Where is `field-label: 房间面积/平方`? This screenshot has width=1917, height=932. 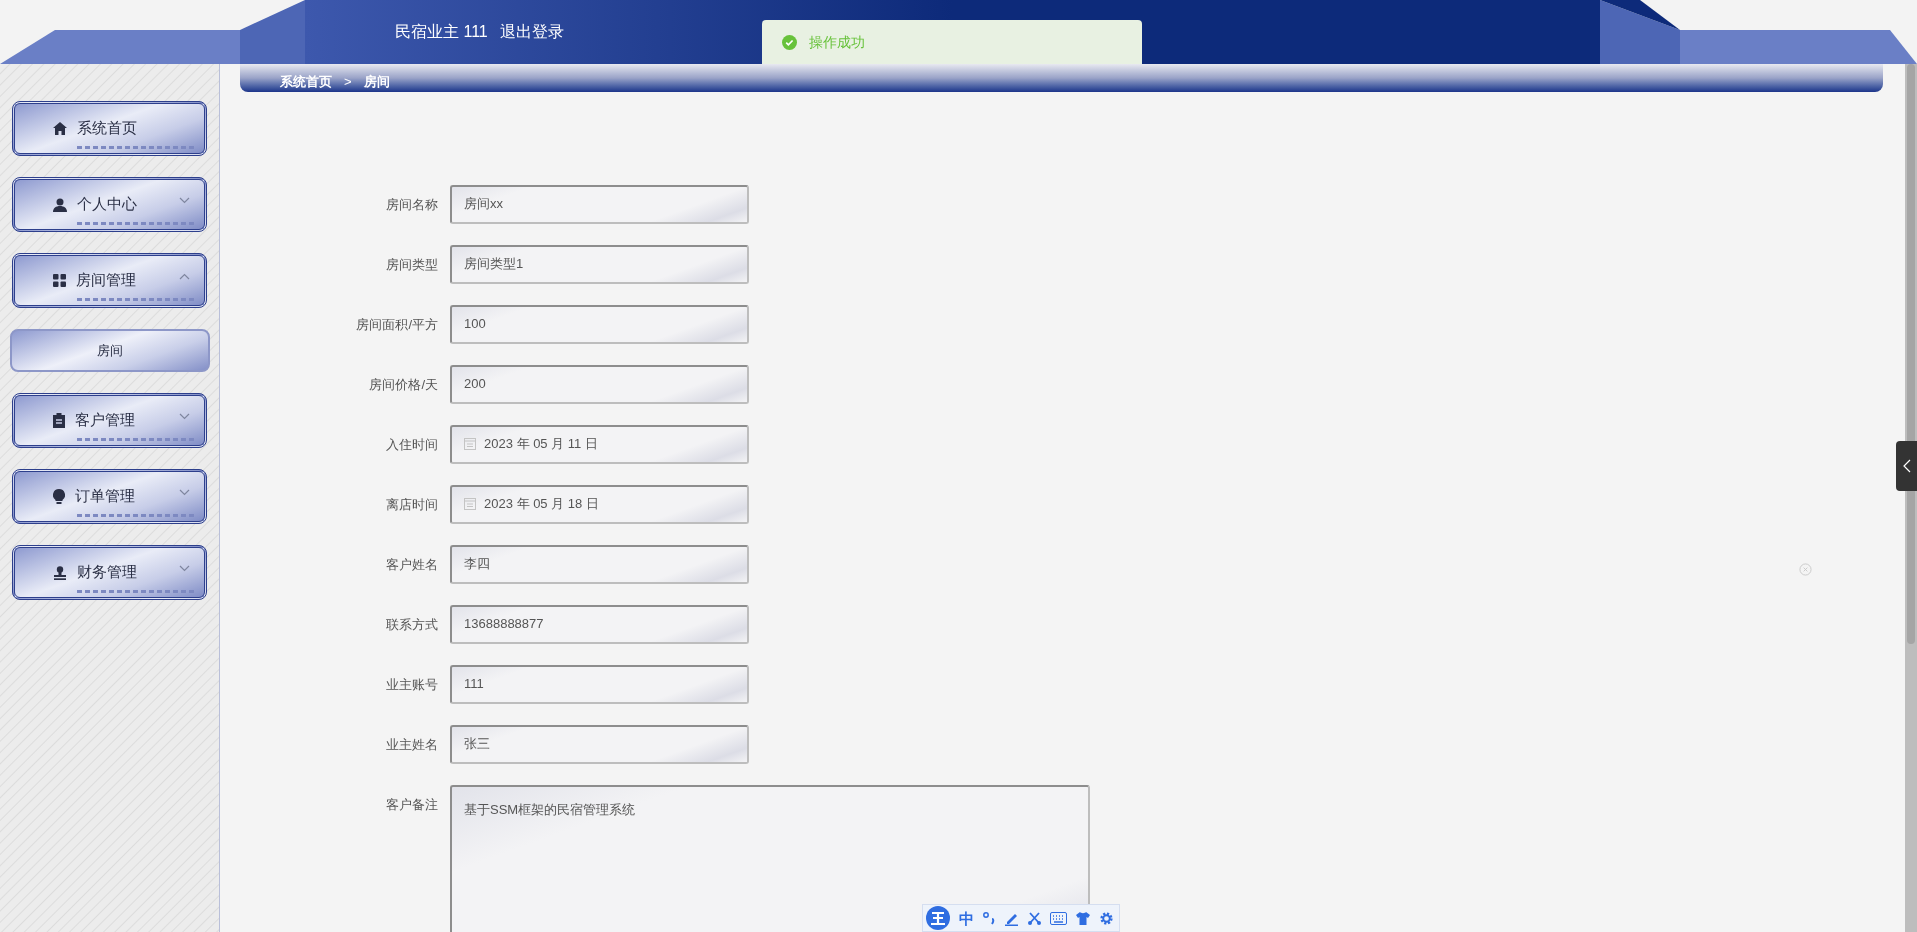
field-label: 房间面积/平方 is located at coordinates (396, 324).